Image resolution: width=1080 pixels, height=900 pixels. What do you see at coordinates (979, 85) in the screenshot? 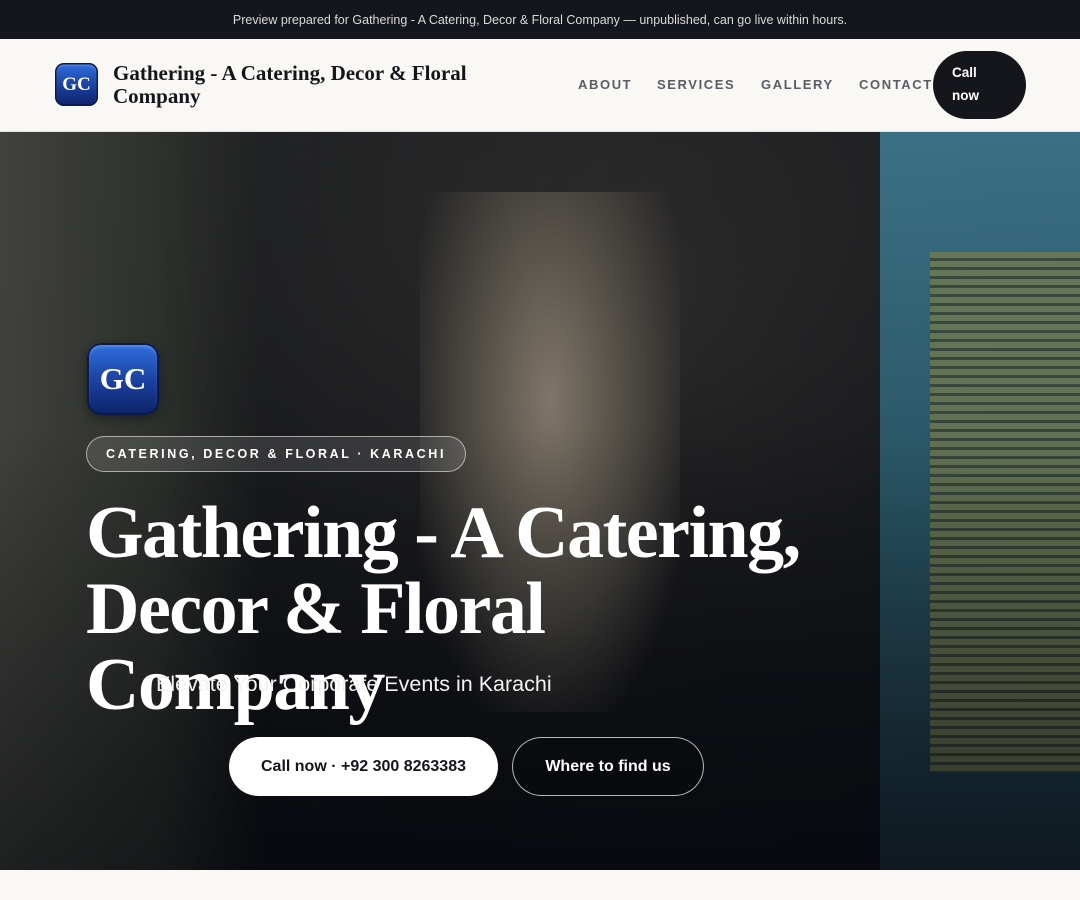
I see `call-now-button: Call now` at bounding box center [979, 85].